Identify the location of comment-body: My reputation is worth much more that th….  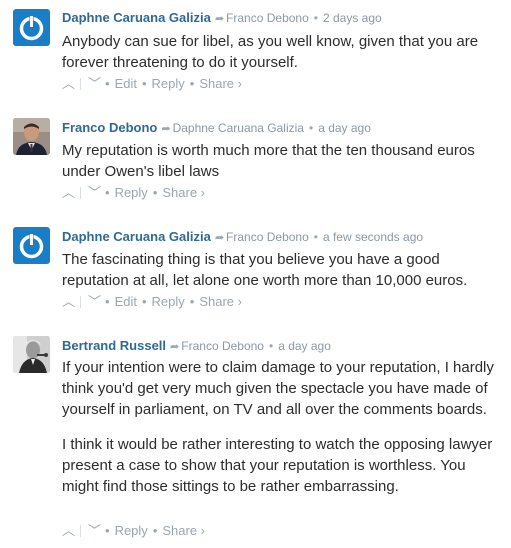
(282, 161).